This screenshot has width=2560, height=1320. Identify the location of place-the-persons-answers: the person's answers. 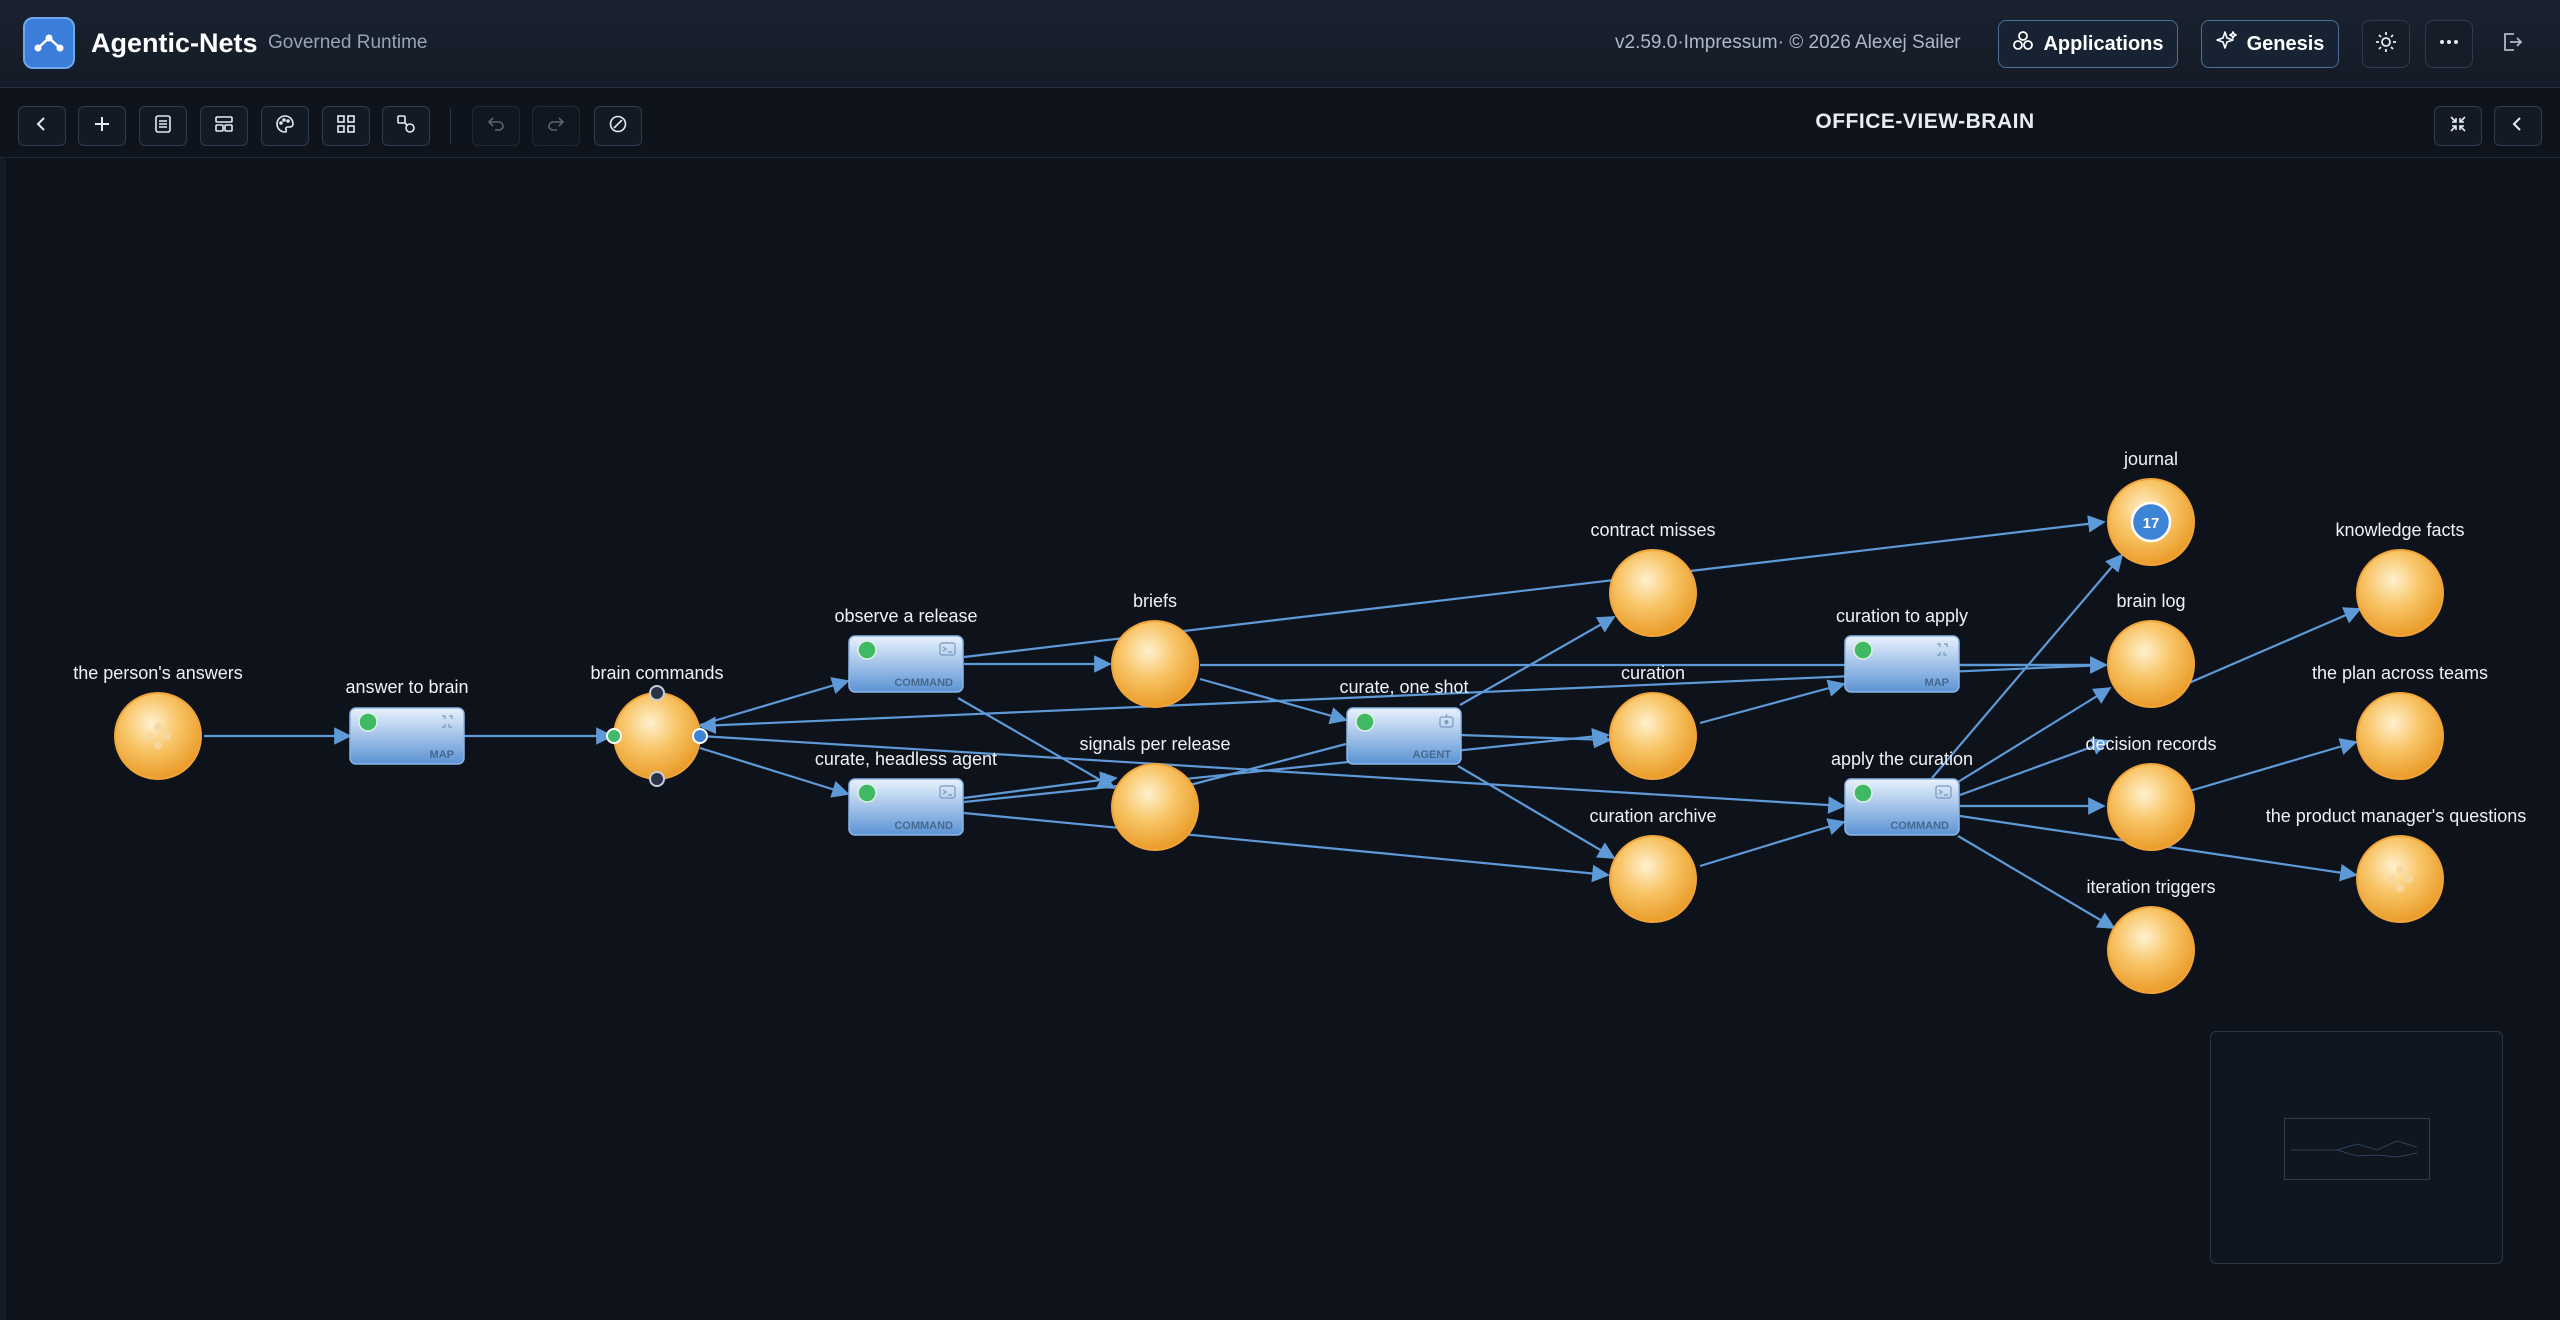
(158, 721).